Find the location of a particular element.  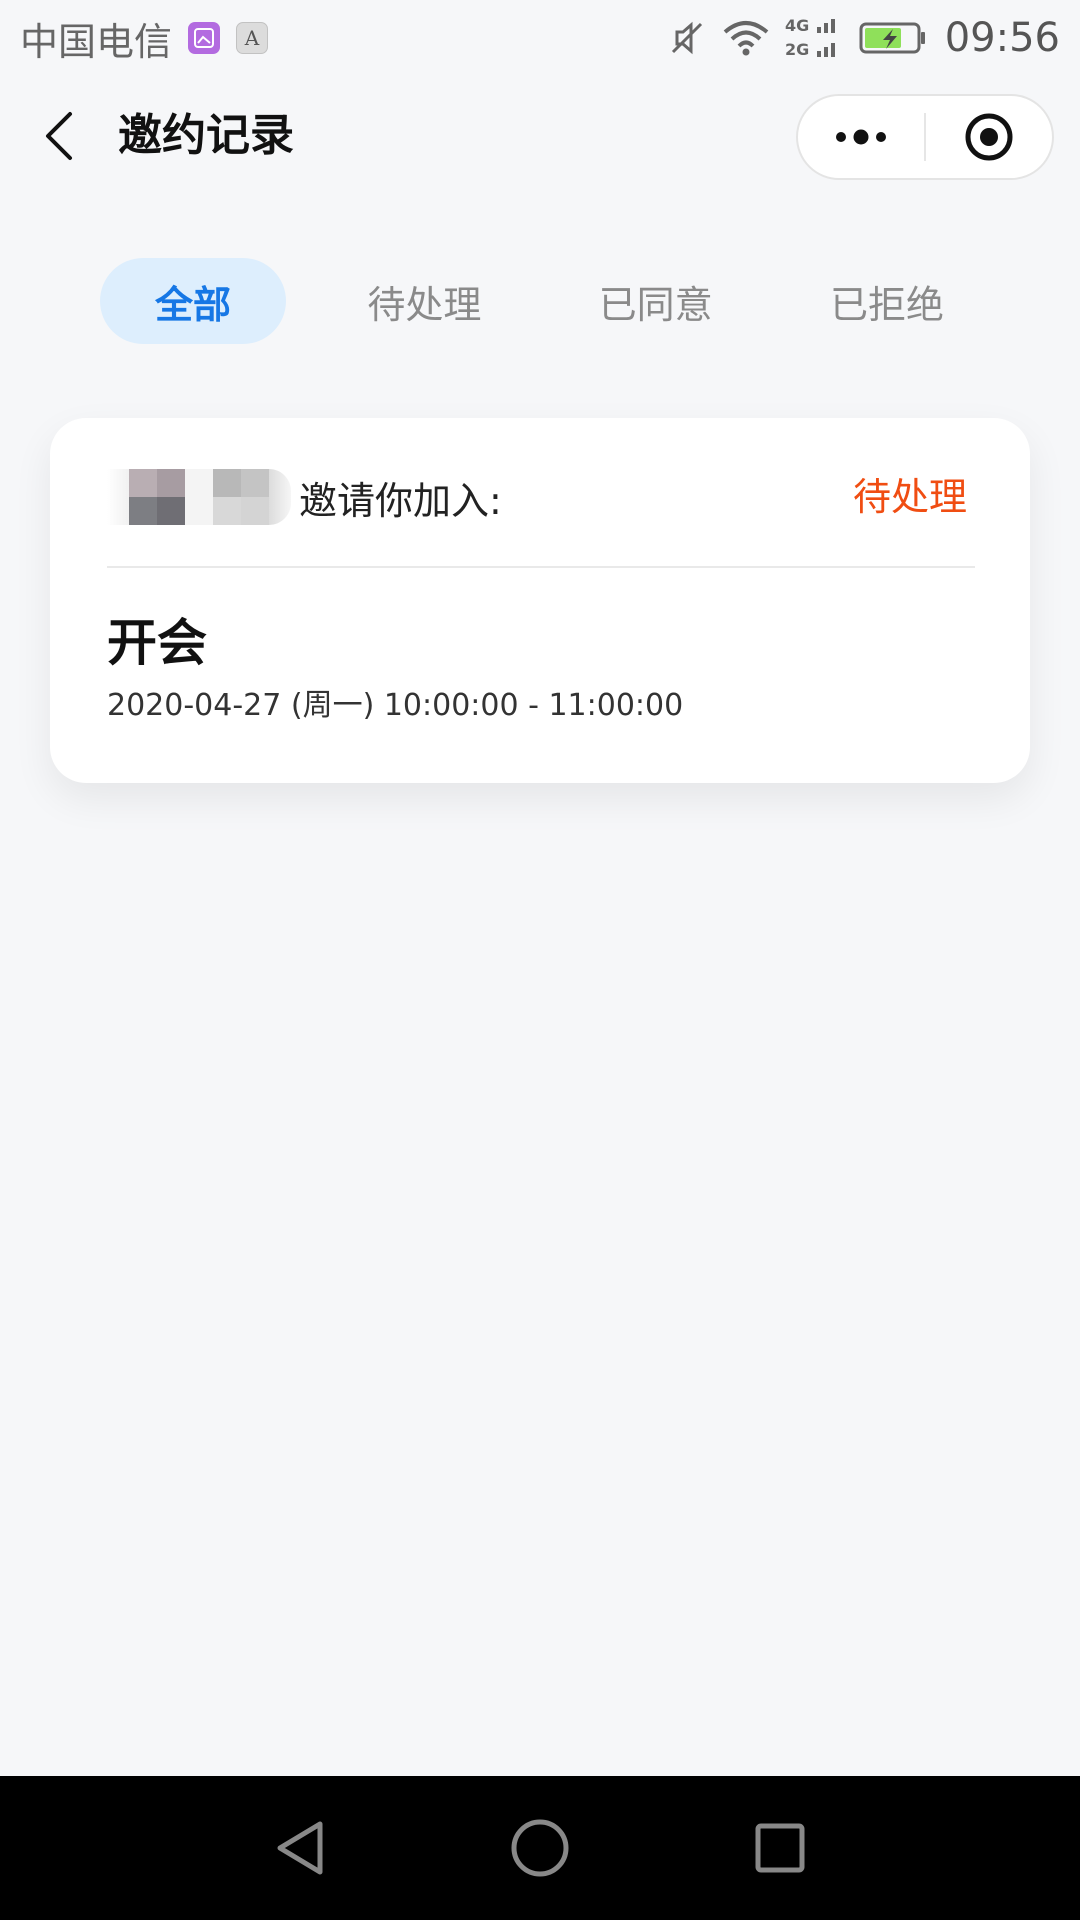

invitation-card-header: 邀请你加入: 待处理 is located at coordinates (566, 497).